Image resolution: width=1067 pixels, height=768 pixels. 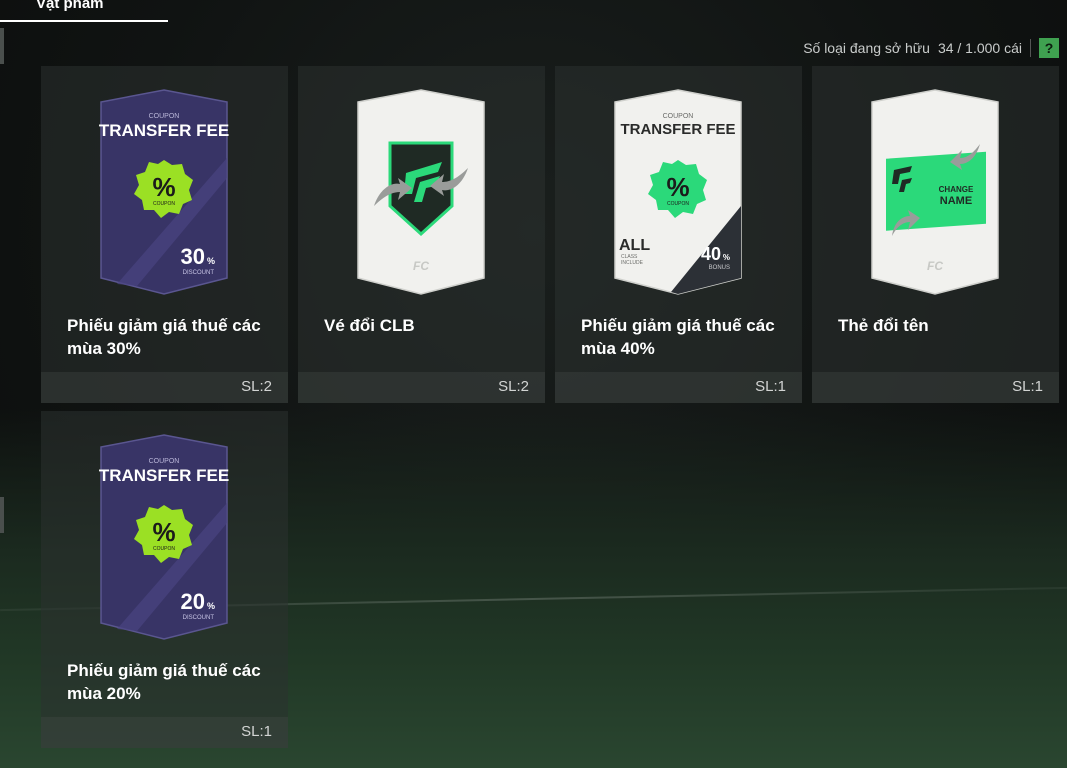 I want to click on club-card-art: FC, so click(x=421, y=192).